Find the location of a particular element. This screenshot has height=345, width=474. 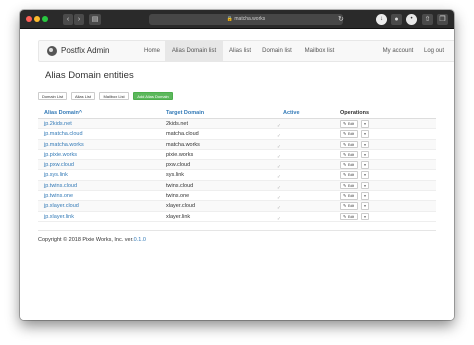

maximize-window-button is located at coordinates (45, 19).